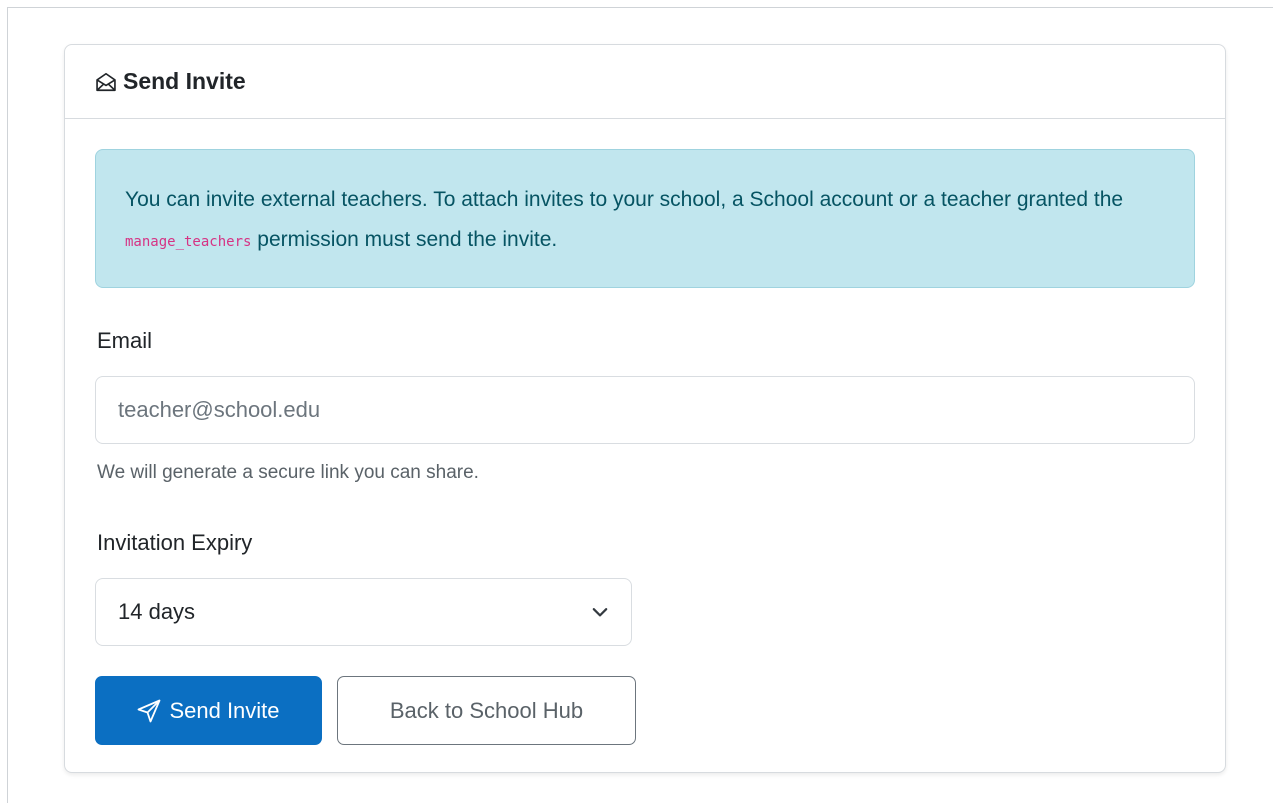 This screenshot has height=803, width=1273. Describe the element at coordinates (149, 711) in the screenshot. I see `send-icon` at that location.